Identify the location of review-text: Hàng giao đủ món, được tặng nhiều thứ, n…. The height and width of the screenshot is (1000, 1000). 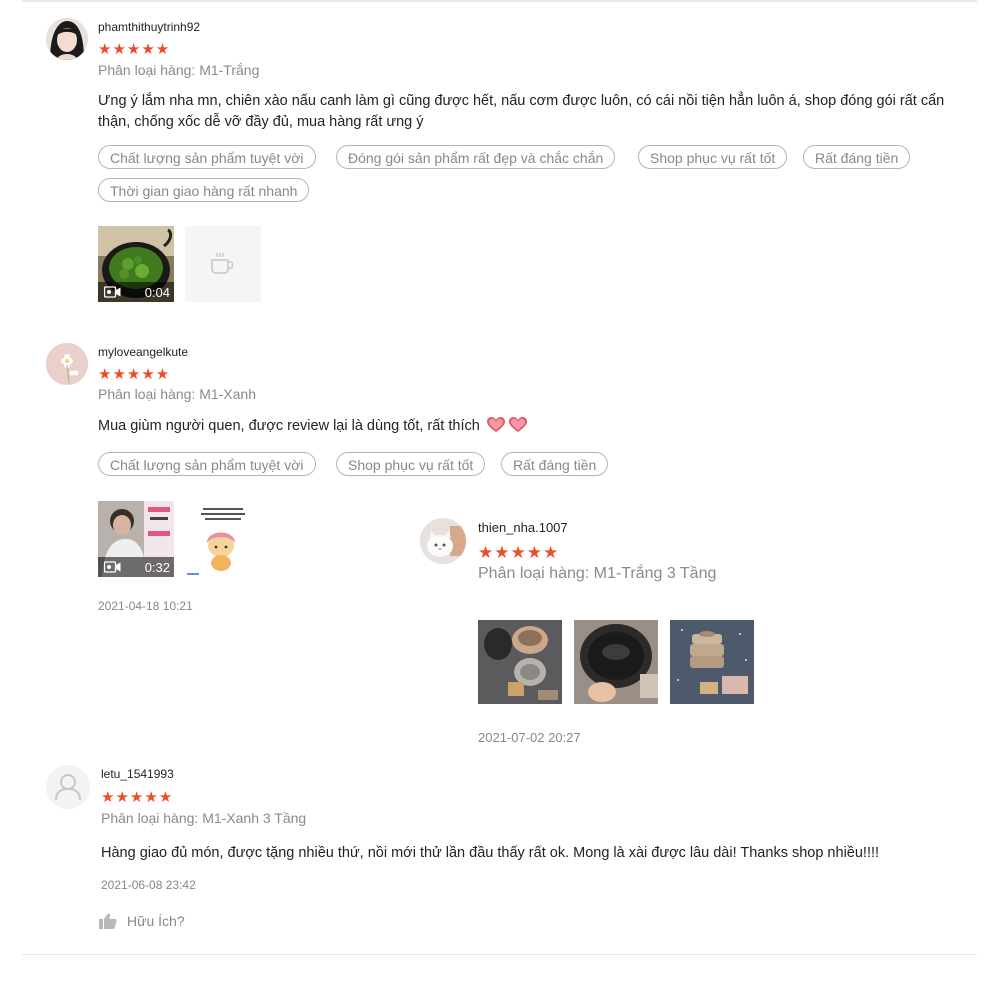
(490, 853).